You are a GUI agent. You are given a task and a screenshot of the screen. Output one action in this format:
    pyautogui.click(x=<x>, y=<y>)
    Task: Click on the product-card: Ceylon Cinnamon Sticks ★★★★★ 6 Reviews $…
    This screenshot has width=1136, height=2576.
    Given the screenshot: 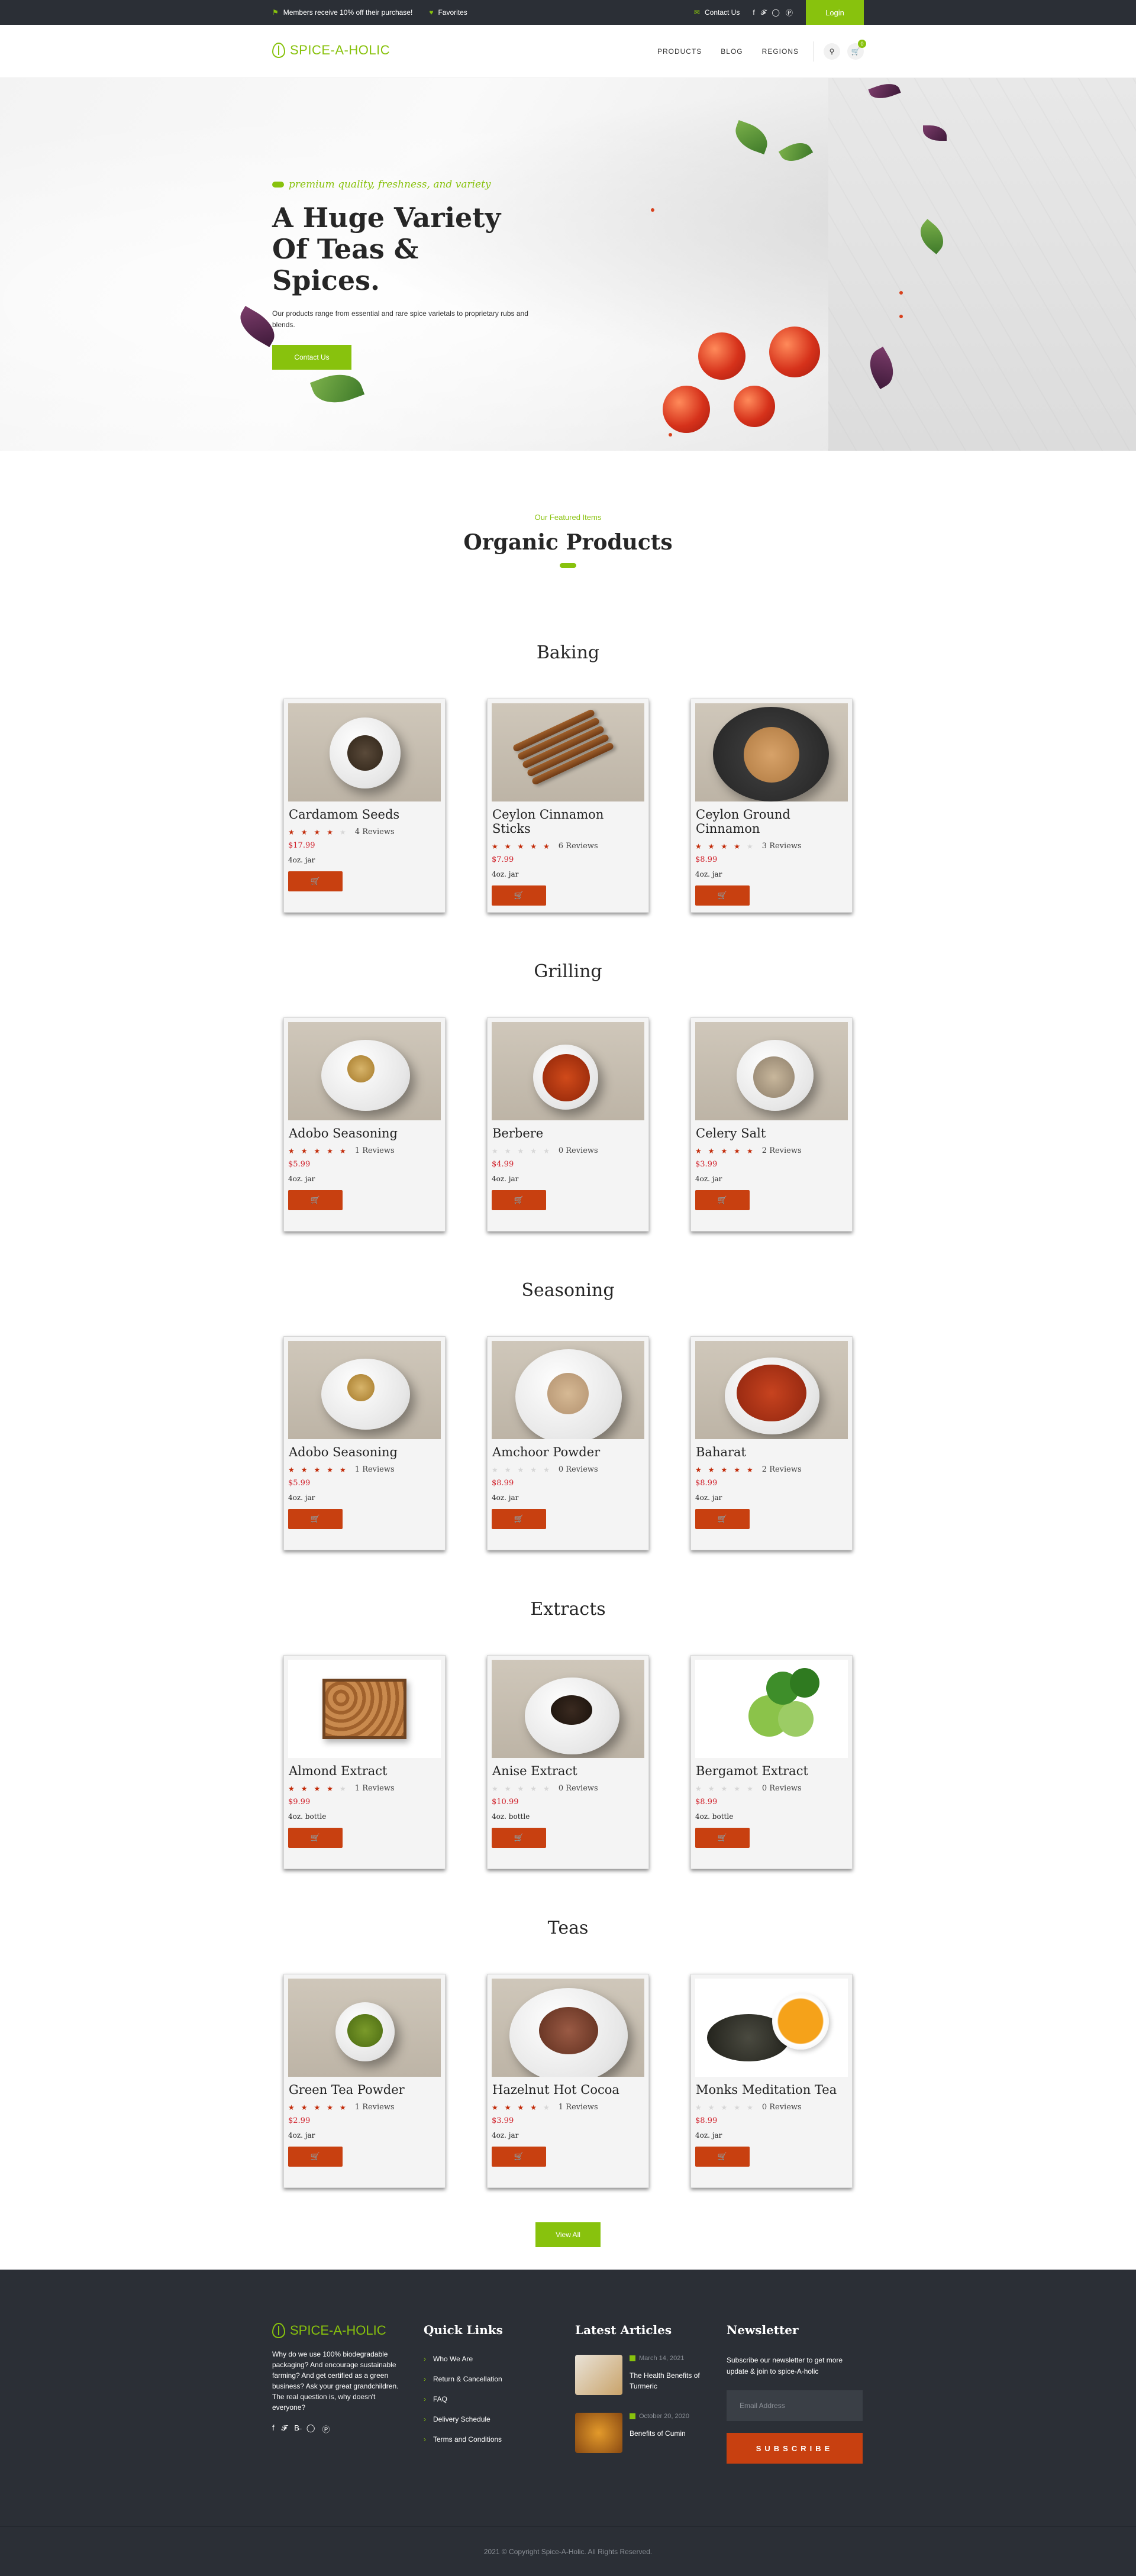 What is the action you would take?
    pyautogui.click(x=568, y=806)
    